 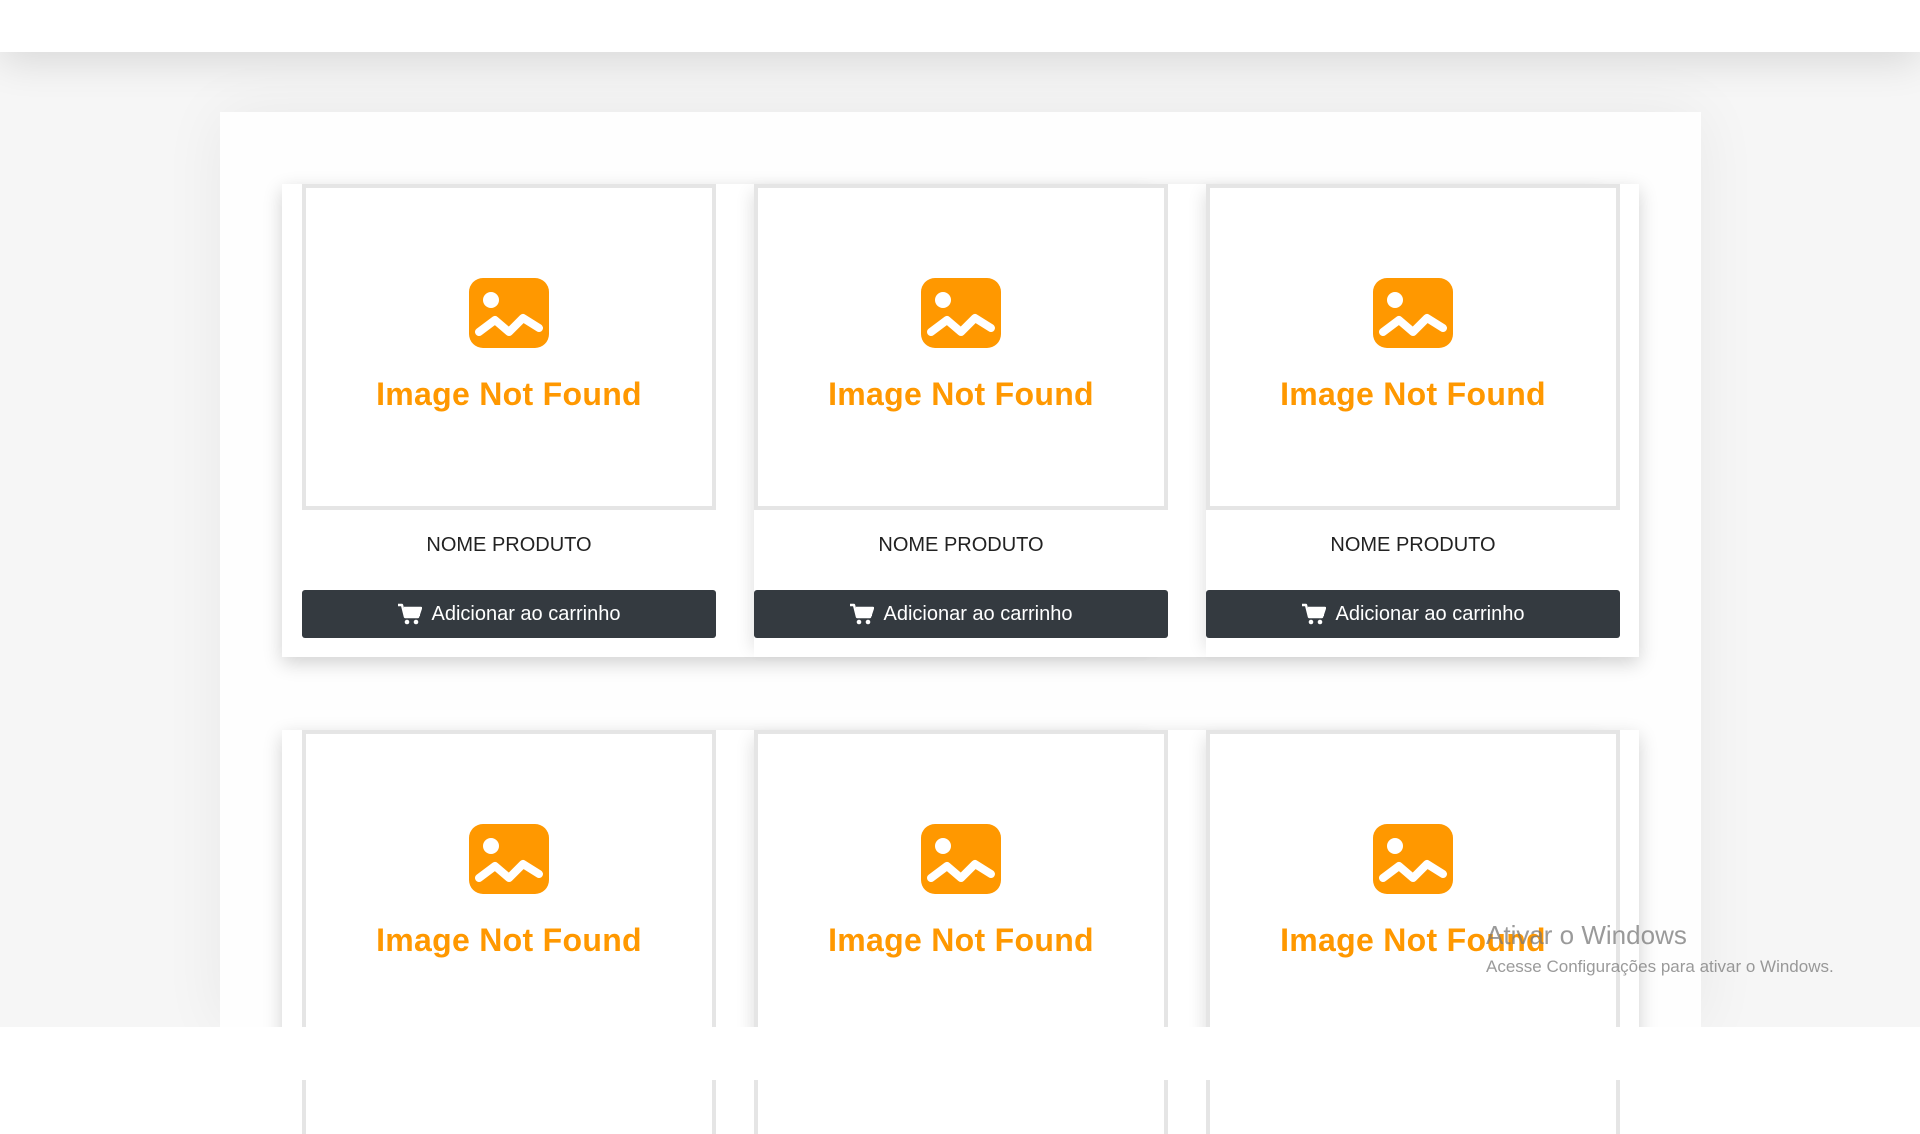 What do you see at coordinates (1586, 935) in the screenshot?
I see `watermark-title: Ativar o Windows` at bounding box center [1586, 935].